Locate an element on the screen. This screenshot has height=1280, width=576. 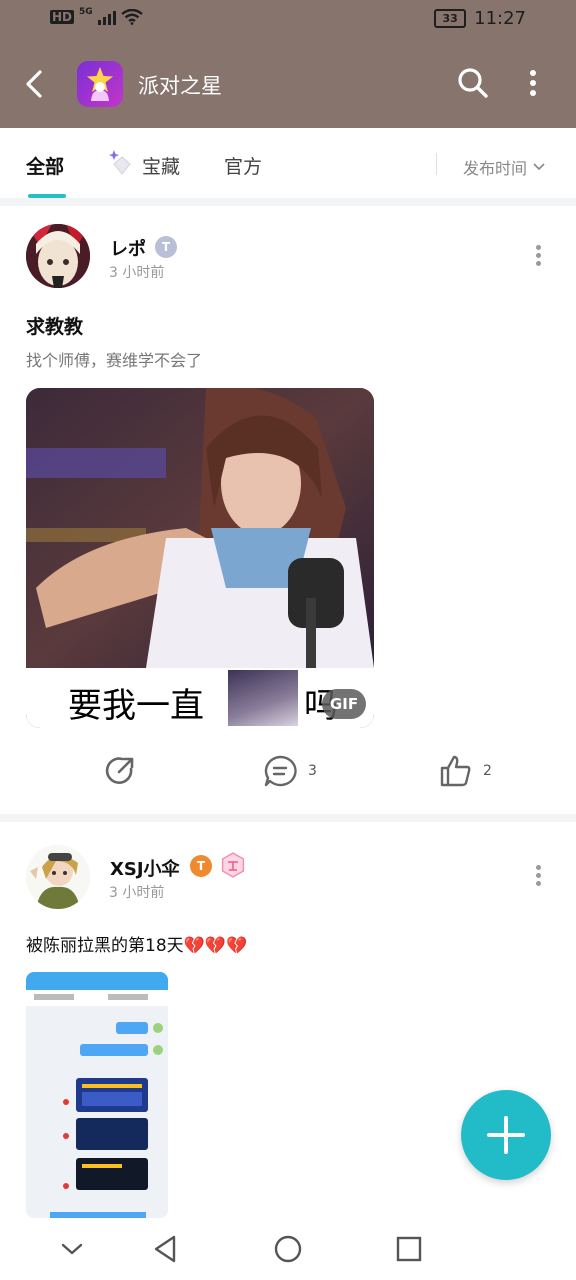
comment-button: 3 is located at coordinates (289, 771).